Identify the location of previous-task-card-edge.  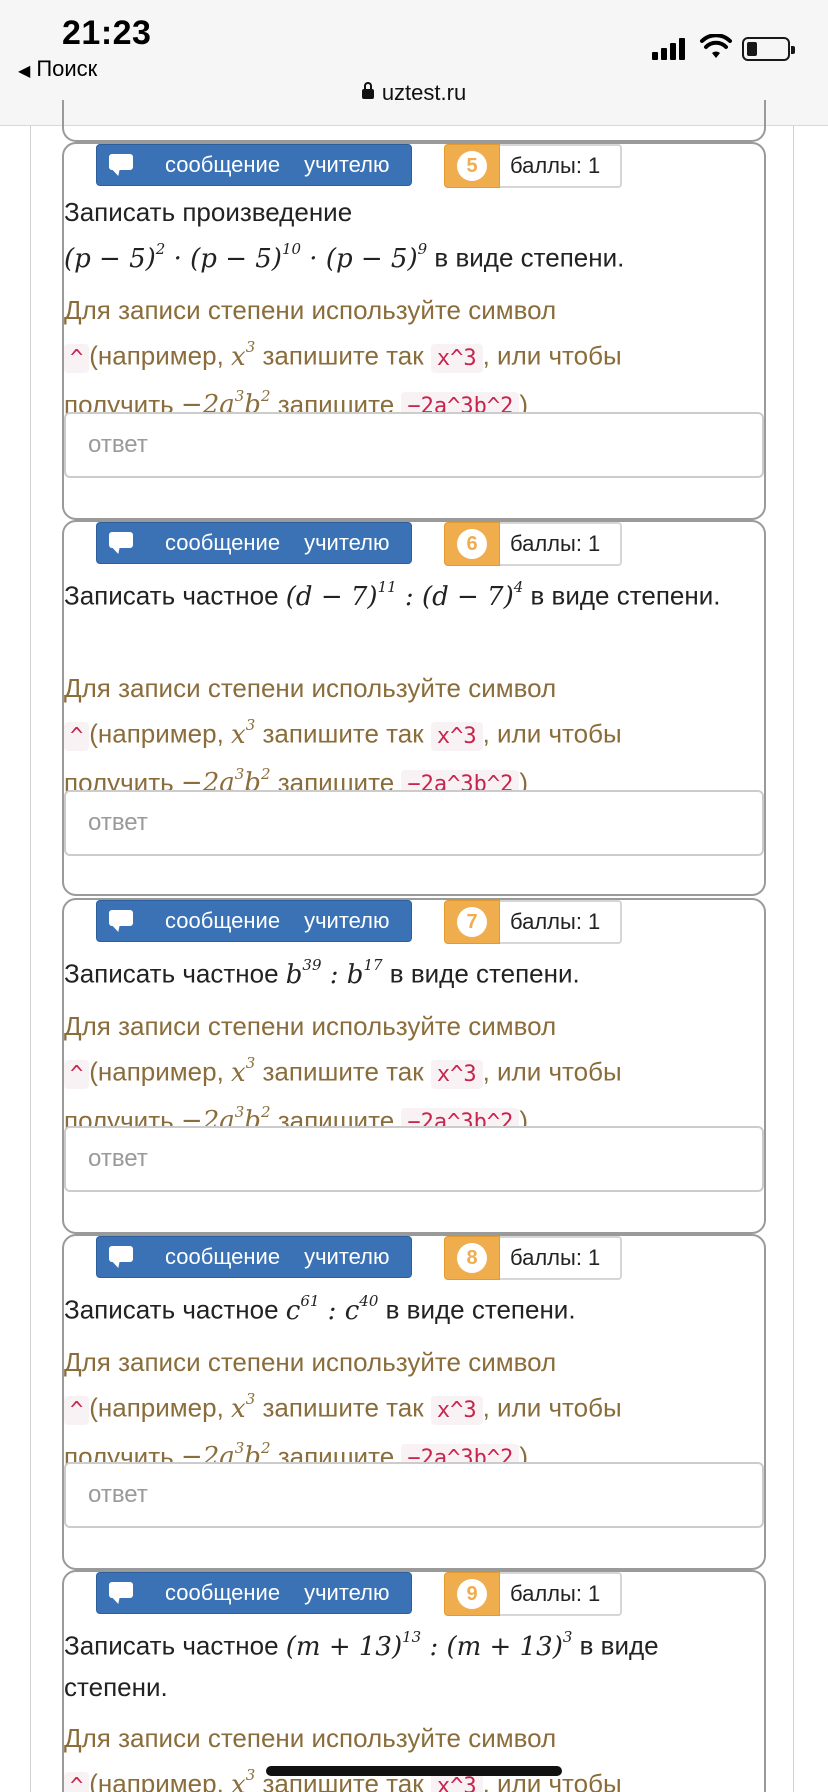
(414, 121).